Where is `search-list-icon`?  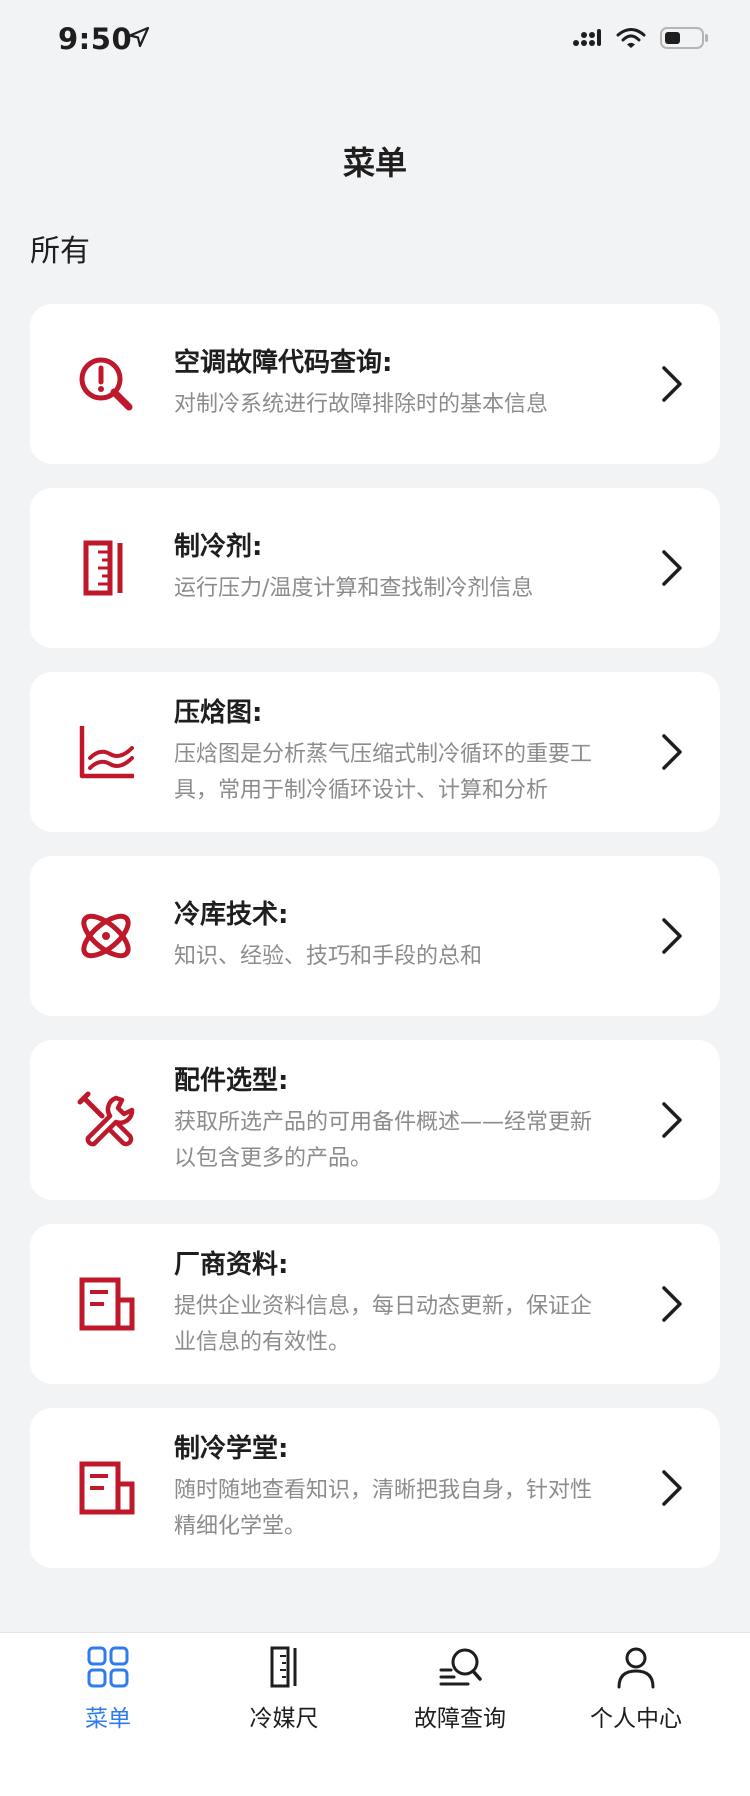 search-list-icon is located at coordinates (460, 1667).